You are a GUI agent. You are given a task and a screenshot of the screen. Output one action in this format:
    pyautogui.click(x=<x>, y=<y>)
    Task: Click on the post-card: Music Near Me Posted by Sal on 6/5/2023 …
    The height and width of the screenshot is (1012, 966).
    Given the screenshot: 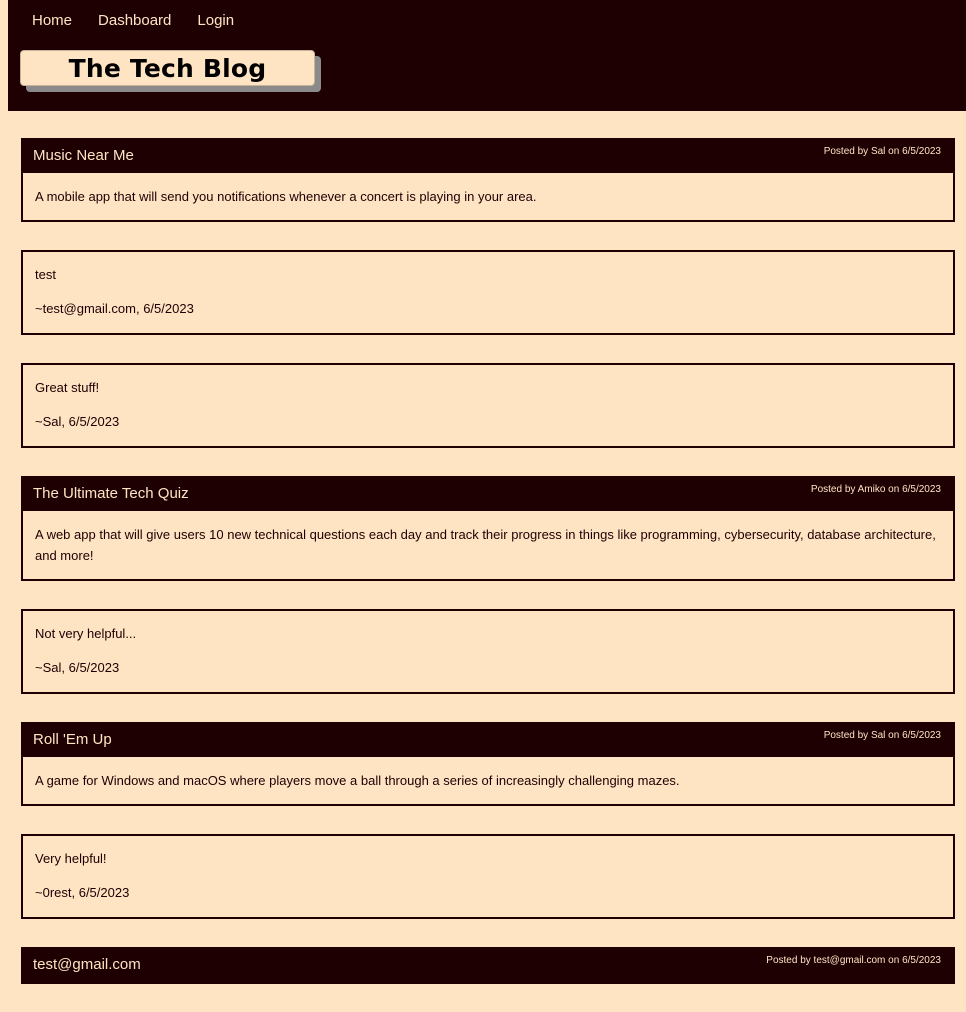 What is the action you would take?
    pyautogui.click(x=488, y=180)
    